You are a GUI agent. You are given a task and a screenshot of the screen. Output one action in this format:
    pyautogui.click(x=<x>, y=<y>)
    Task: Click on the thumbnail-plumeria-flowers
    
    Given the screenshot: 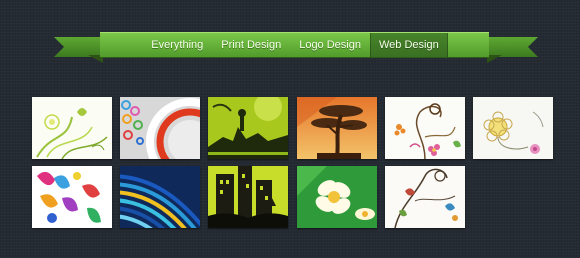 What is the action you would take?
    pyautogui.click(x=337, y=197)
    